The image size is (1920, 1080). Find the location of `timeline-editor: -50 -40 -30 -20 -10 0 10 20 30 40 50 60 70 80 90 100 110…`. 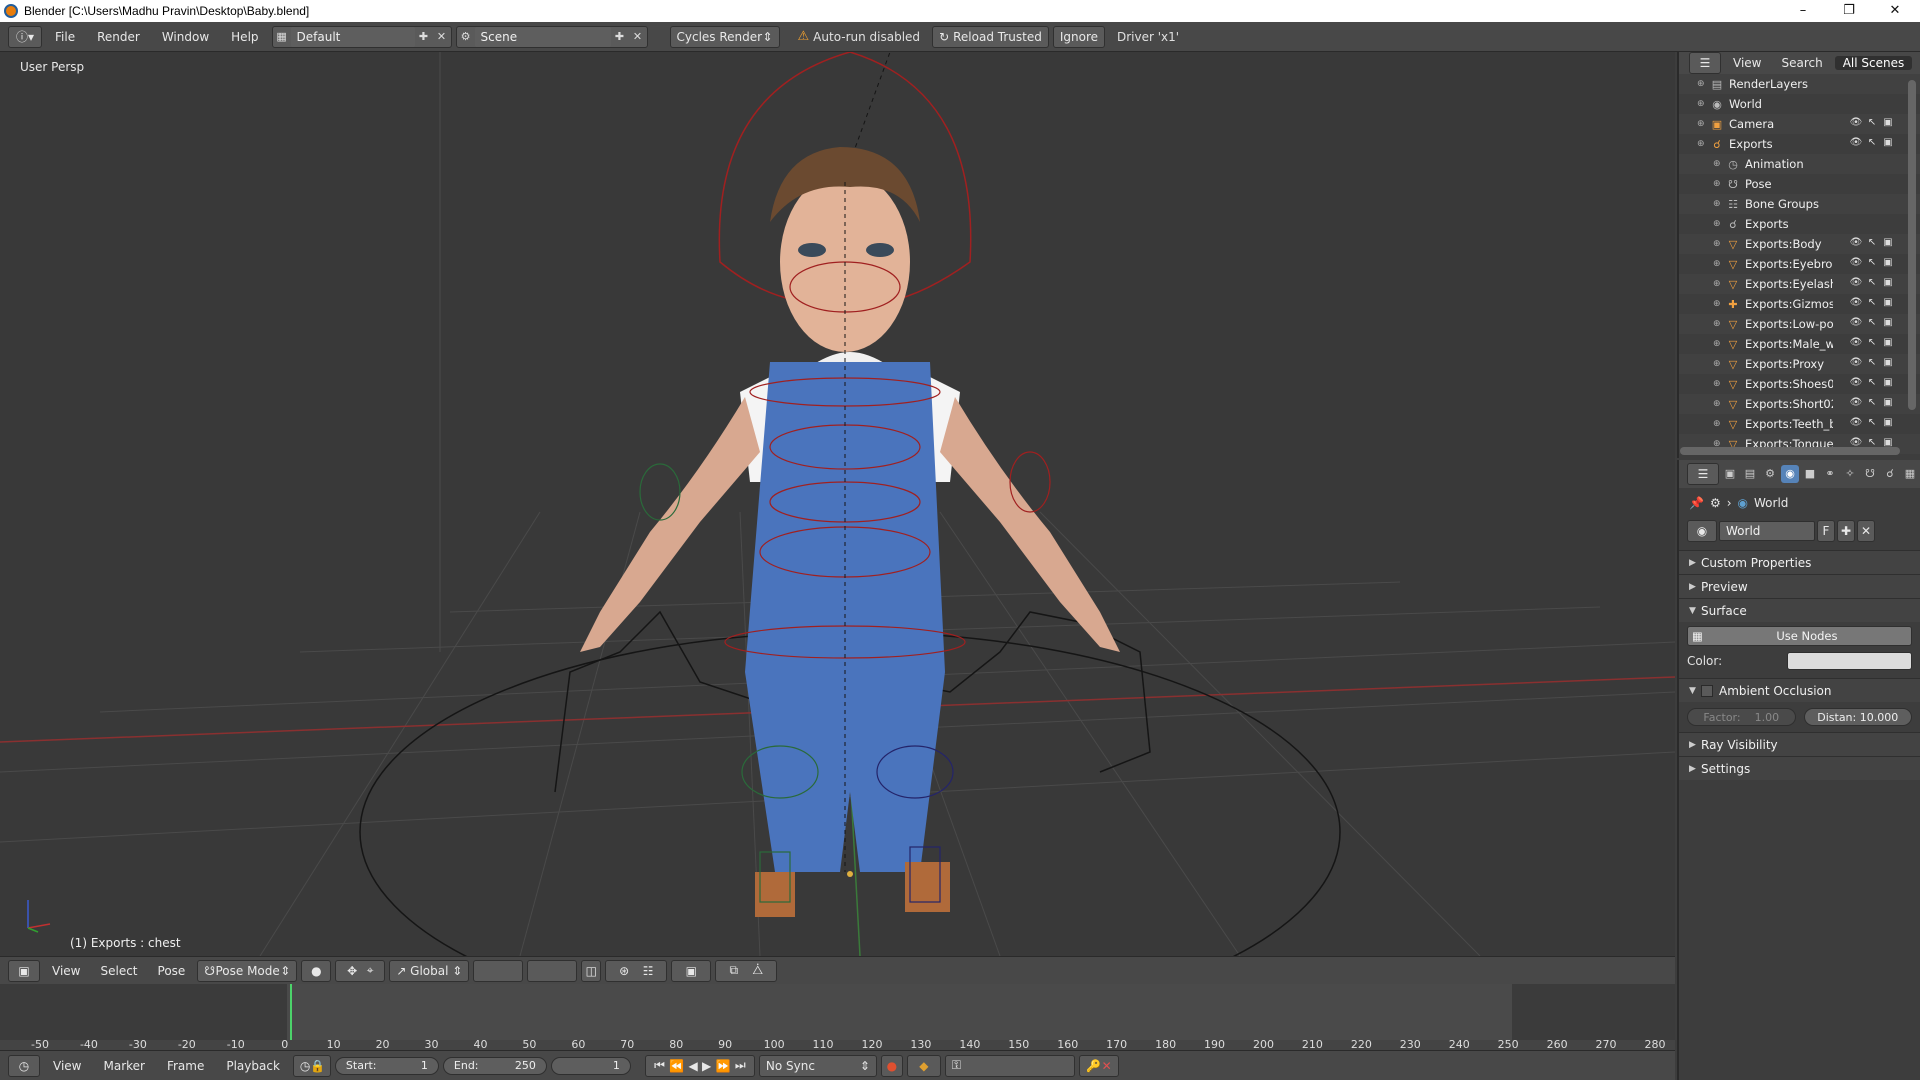

timeline-editor: -50 -40 -30 -20 -10 0 10 20 30 40 50 60 70 80 90 100 110… is located at coordinates (837, 1017).